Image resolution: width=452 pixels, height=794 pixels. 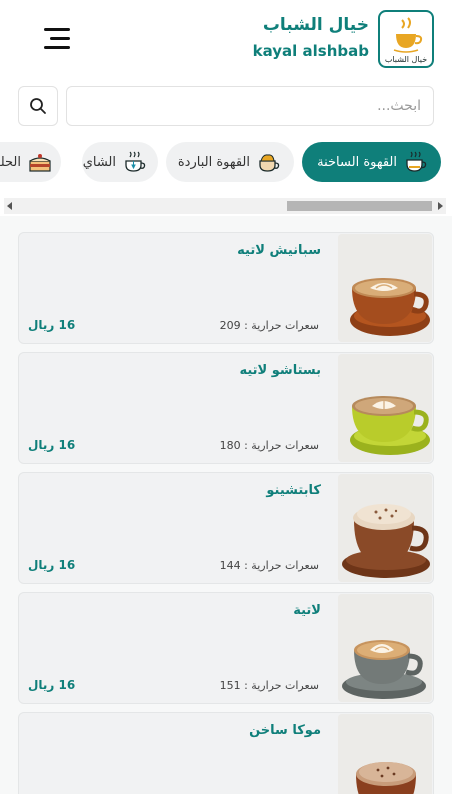 What do you see at coordinates (226, 753) in the screenshot?
I see `product-card: موكا ساخن` at bounding box center [226, 753].